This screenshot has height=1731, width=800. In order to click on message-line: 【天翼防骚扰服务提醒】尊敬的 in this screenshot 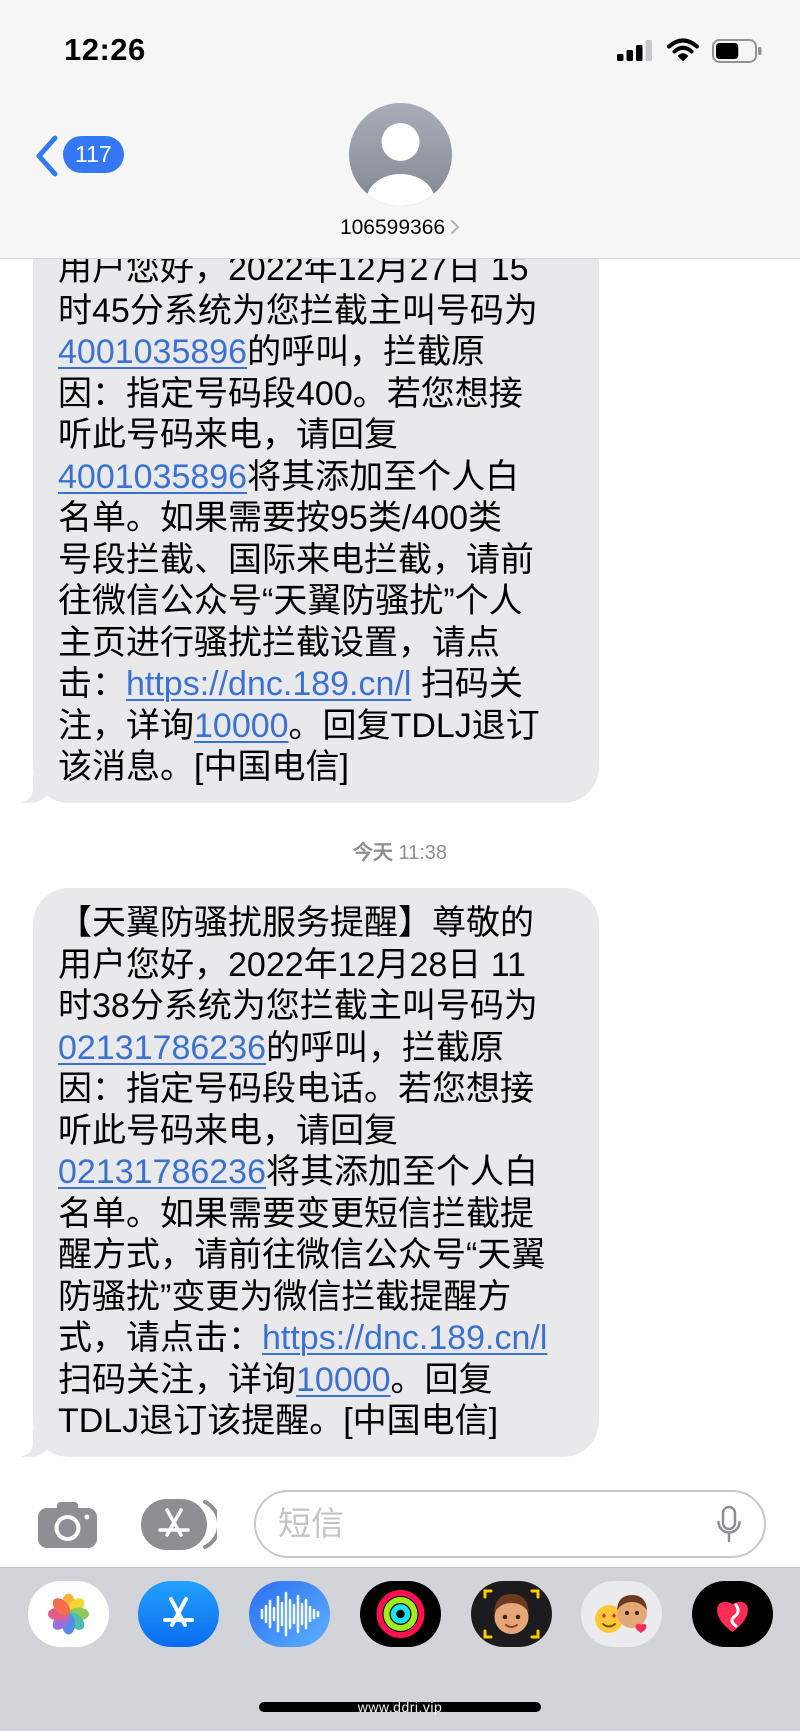, I will do `click(318, 924)`.